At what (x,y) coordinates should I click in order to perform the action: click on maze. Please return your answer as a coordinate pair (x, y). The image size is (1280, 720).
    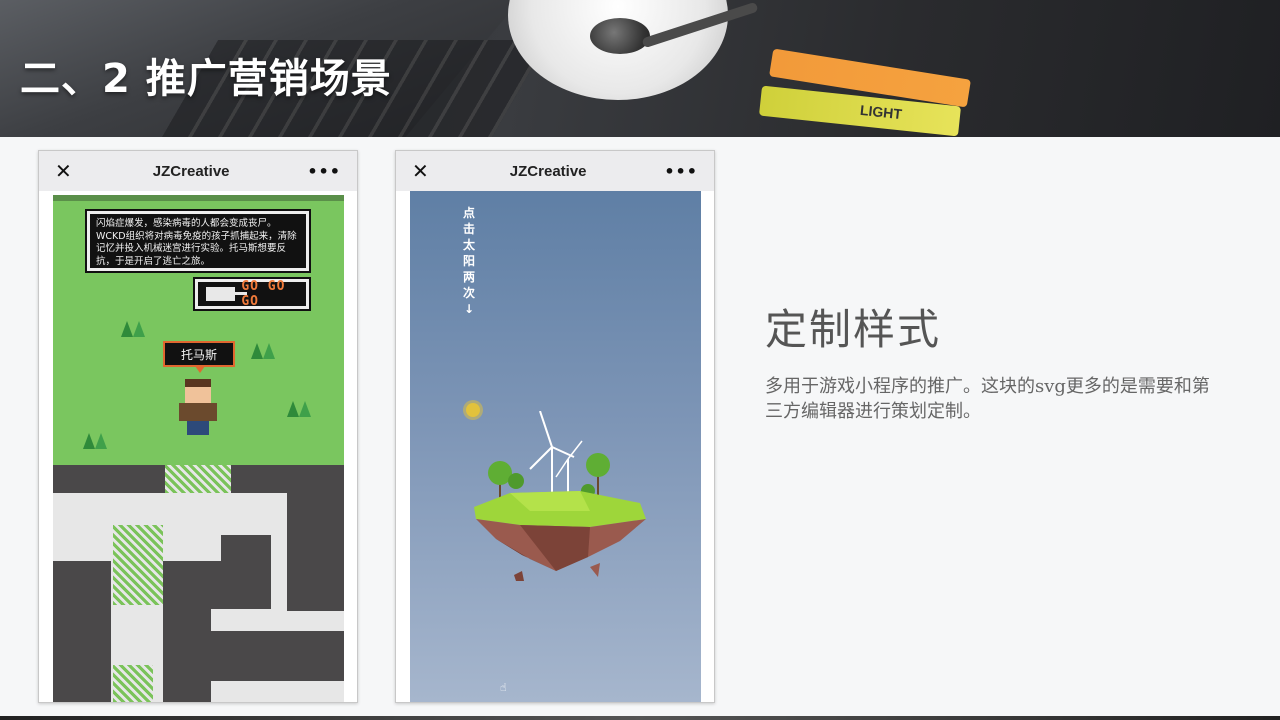
    Looking at the image, I should click on (198, 583).